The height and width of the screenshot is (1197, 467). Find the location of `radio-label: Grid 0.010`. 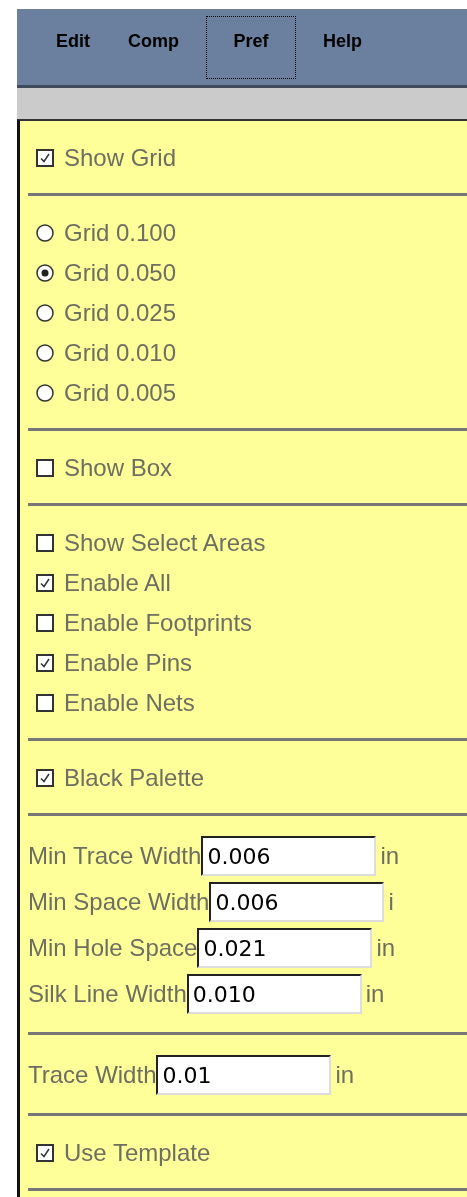

radio-label: Grid 0.010 is located at coordinates (120, 353).